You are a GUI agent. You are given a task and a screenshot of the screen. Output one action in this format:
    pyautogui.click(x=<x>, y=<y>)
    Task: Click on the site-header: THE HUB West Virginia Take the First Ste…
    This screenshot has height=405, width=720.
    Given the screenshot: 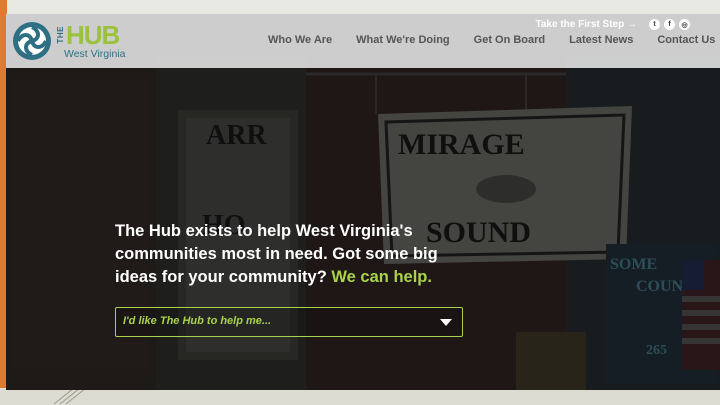 What is the action you would take?
    pyautogui.click(x=363, y=41)
    